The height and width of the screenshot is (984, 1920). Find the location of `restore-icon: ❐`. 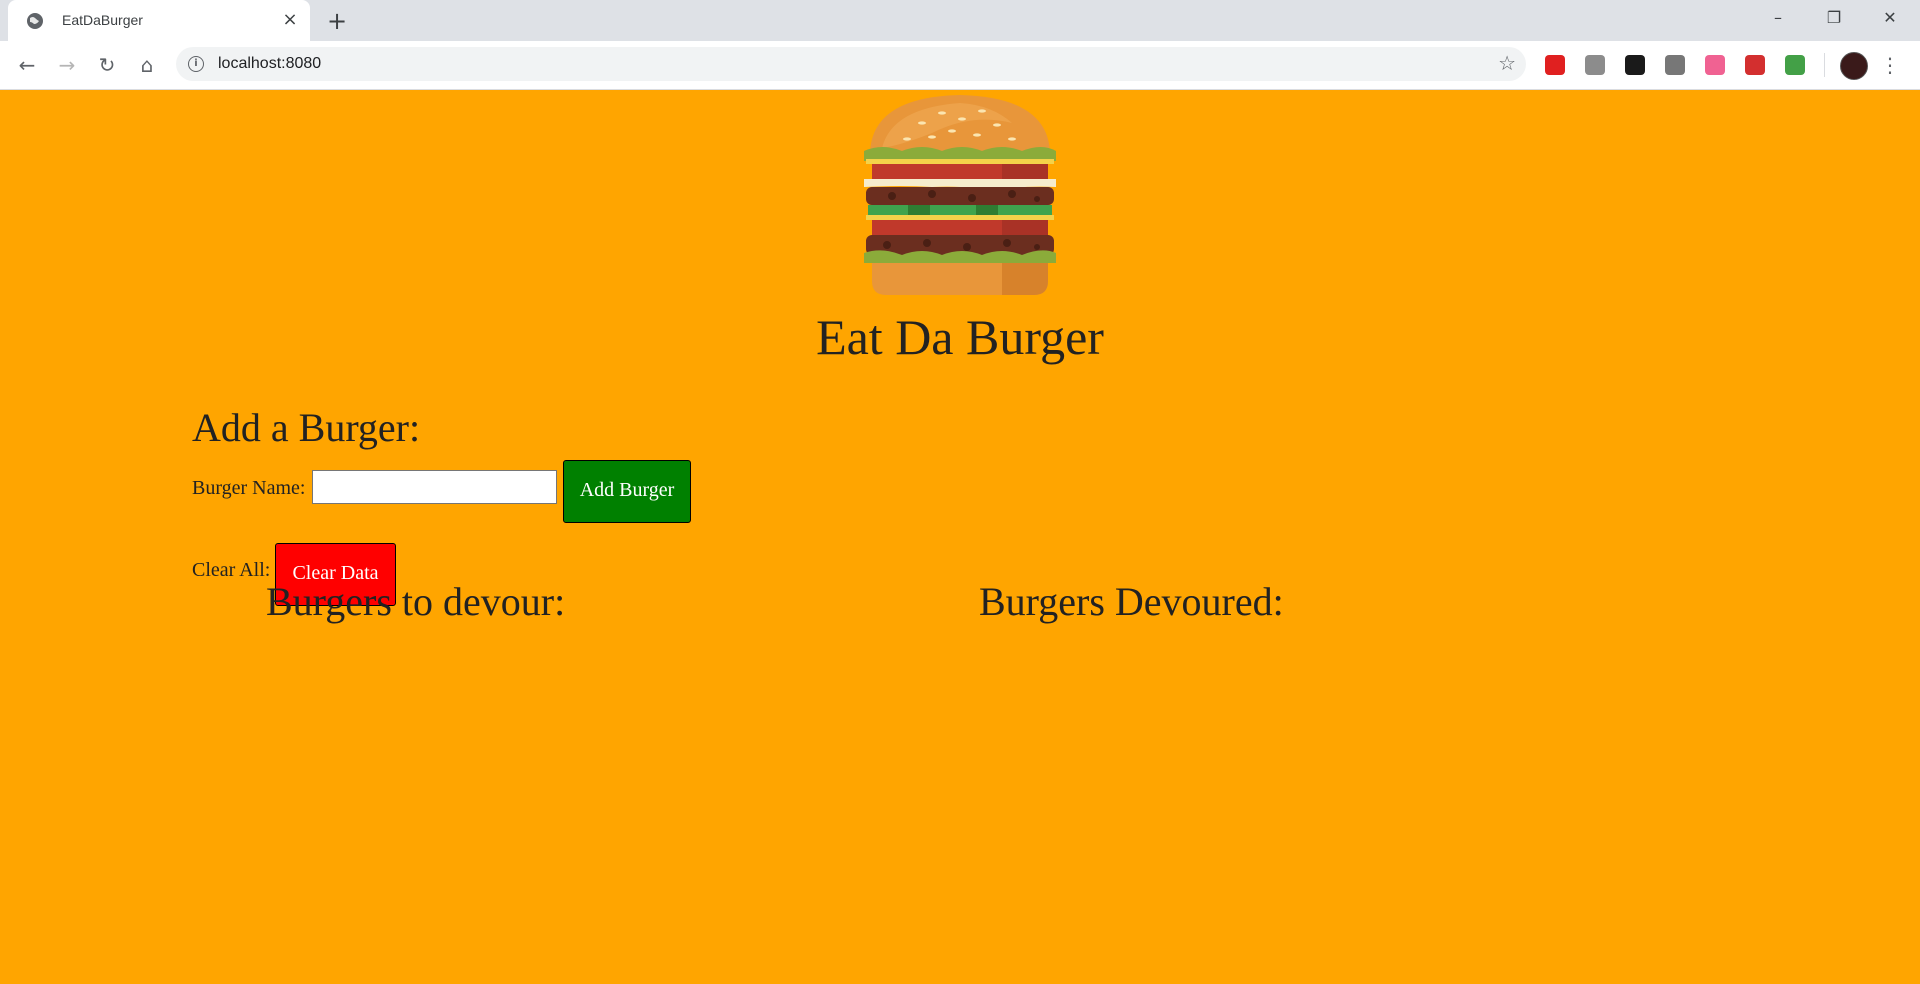

restore-icon: ❐ is located at coordinates (1834, 19).